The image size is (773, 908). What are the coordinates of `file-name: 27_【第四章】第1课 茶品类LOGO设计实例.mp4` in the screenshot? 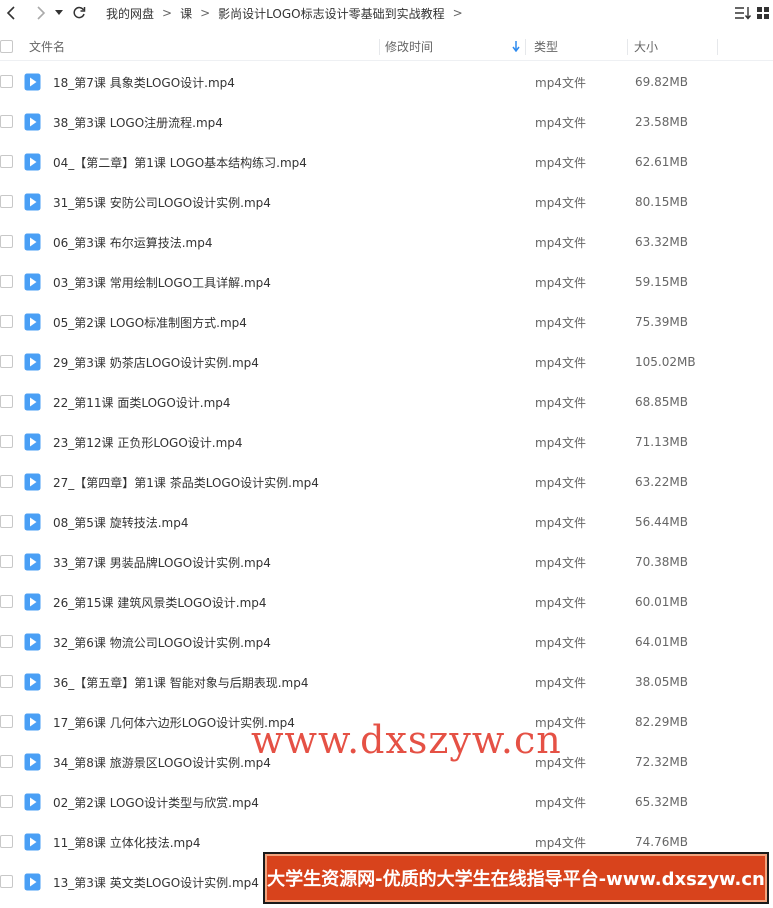 It's located at (186, 482).